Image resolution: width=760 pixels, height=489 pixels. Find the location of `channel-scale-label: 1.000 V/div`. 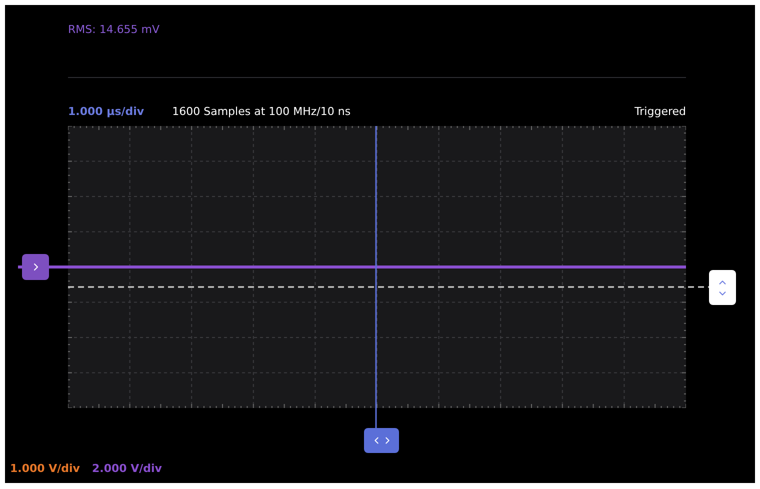

channel-scale-label: 1.000 V/div is located at coordinates (45, 468).